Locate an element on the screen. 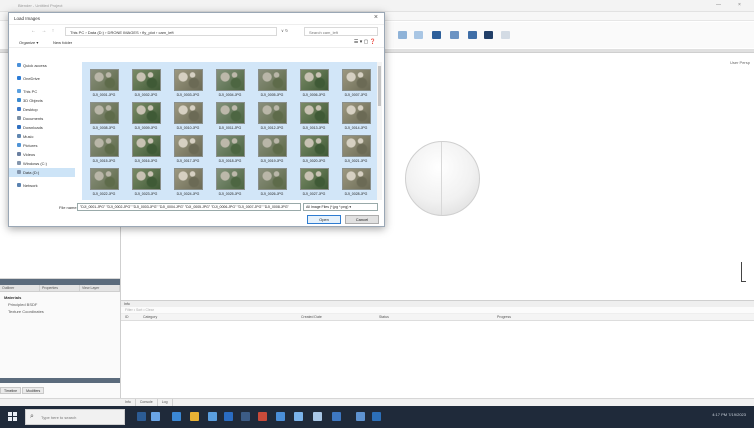 Image resolution: width=754 pixels, height=428 pixels. status-tab: Log is located at coordinates (165, 402).